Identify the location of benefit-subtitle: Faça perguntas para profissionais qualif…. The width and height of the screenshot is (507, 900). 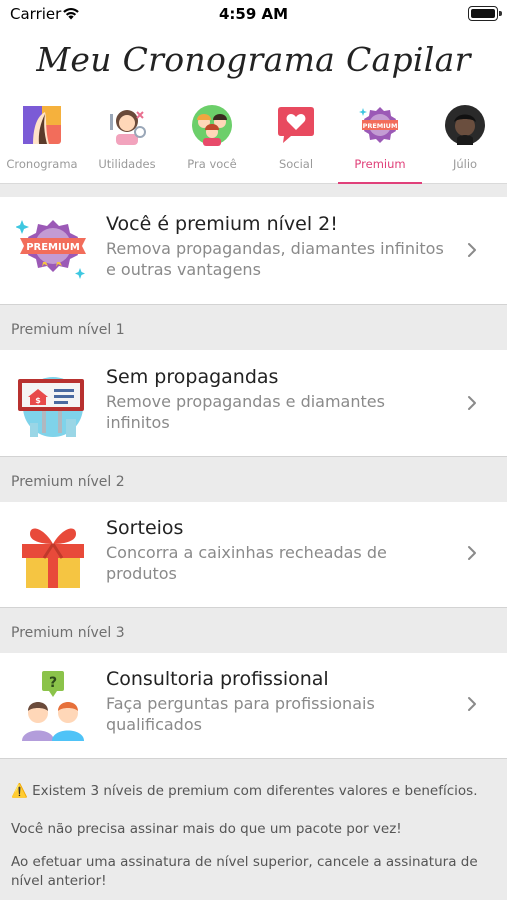
(240, 714).